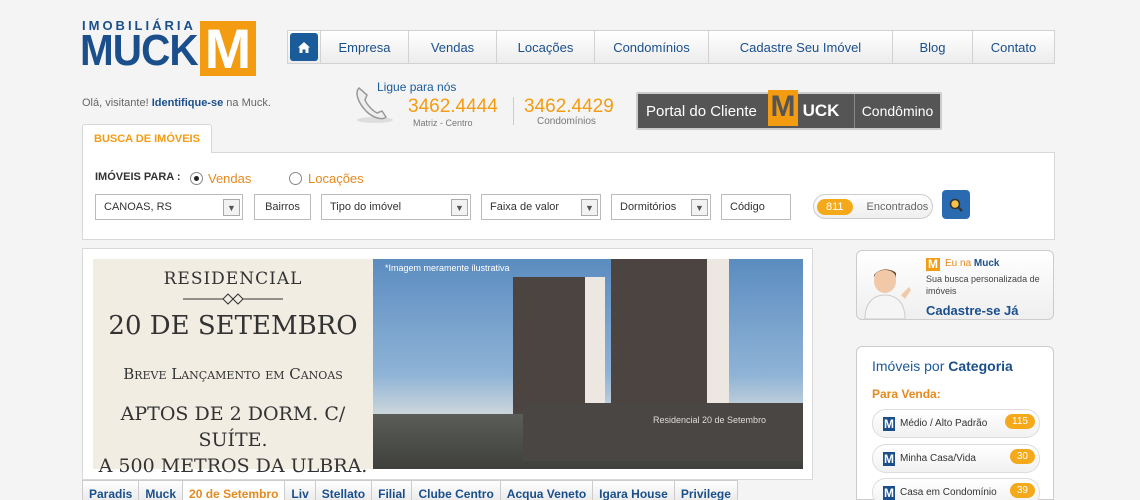 The height and width of the screenshot is (500, 1140). I want to click on portal-condomino-label: Condômino, so click(897, 111).